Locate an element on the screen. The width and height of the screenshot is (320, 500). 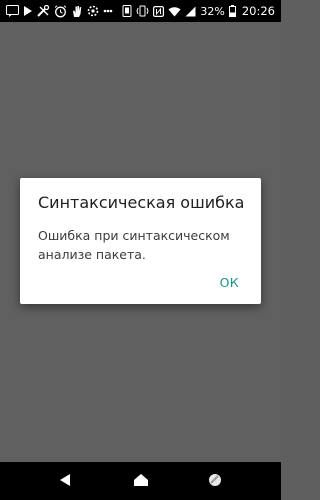
home-icon is located at coordinates (141, 481).